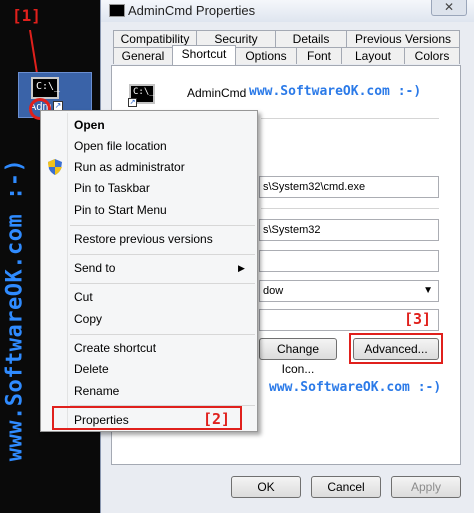 The height and width of the screenshot is (513, 474). Describe the element at coordinates (217, 419) in the screenshot. I see `annotation-marker-2: [2]` at that location.